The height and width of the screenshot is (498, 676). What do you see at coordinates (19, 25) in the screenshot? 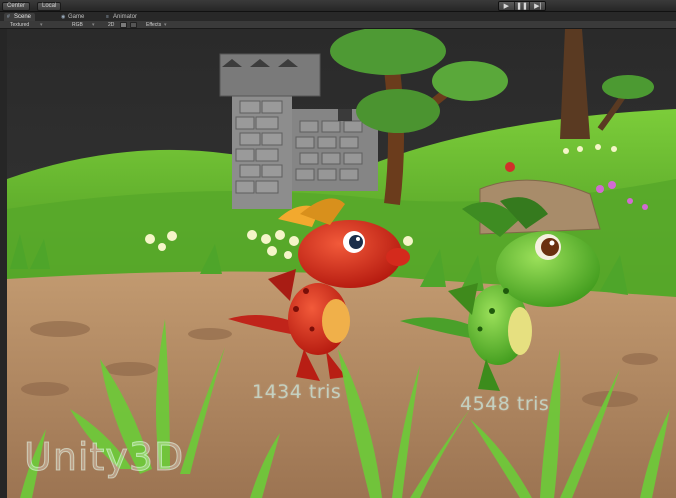
I see `draw-mode-dropdown: Textured` at bounding box center [19, 25].